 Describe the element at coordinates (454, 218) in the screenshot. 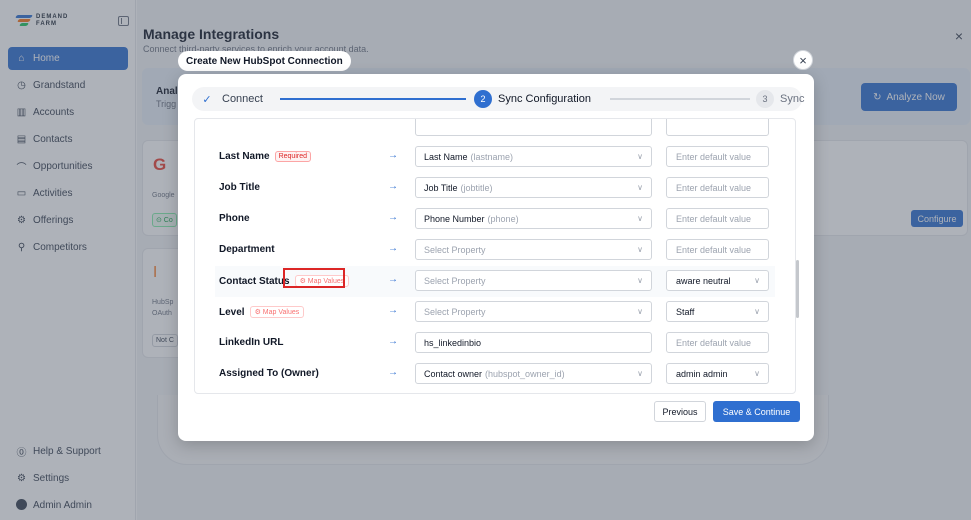

I see `property-value: Phone Number` at that location.